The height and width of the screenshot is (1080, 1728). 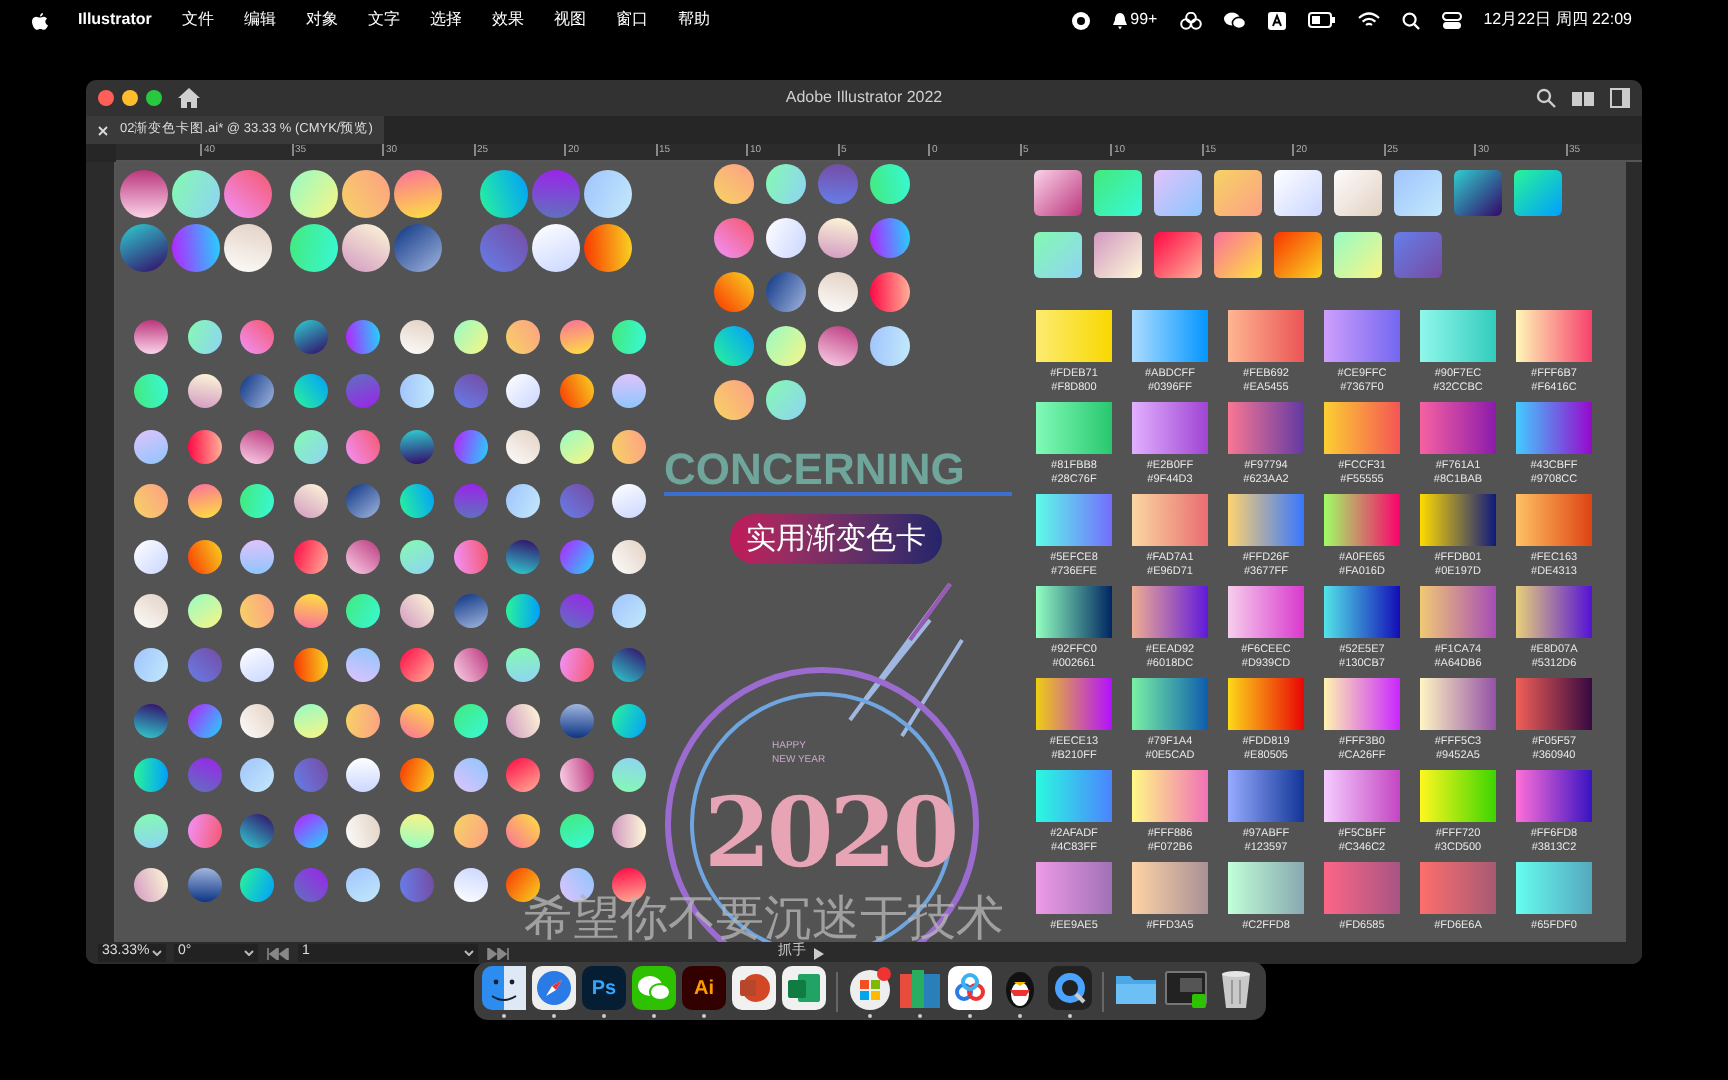 What do you see at coordinates (569, 20) in the screenshot?
I see `menu-item: 视图` at bounding box center [569, 20].